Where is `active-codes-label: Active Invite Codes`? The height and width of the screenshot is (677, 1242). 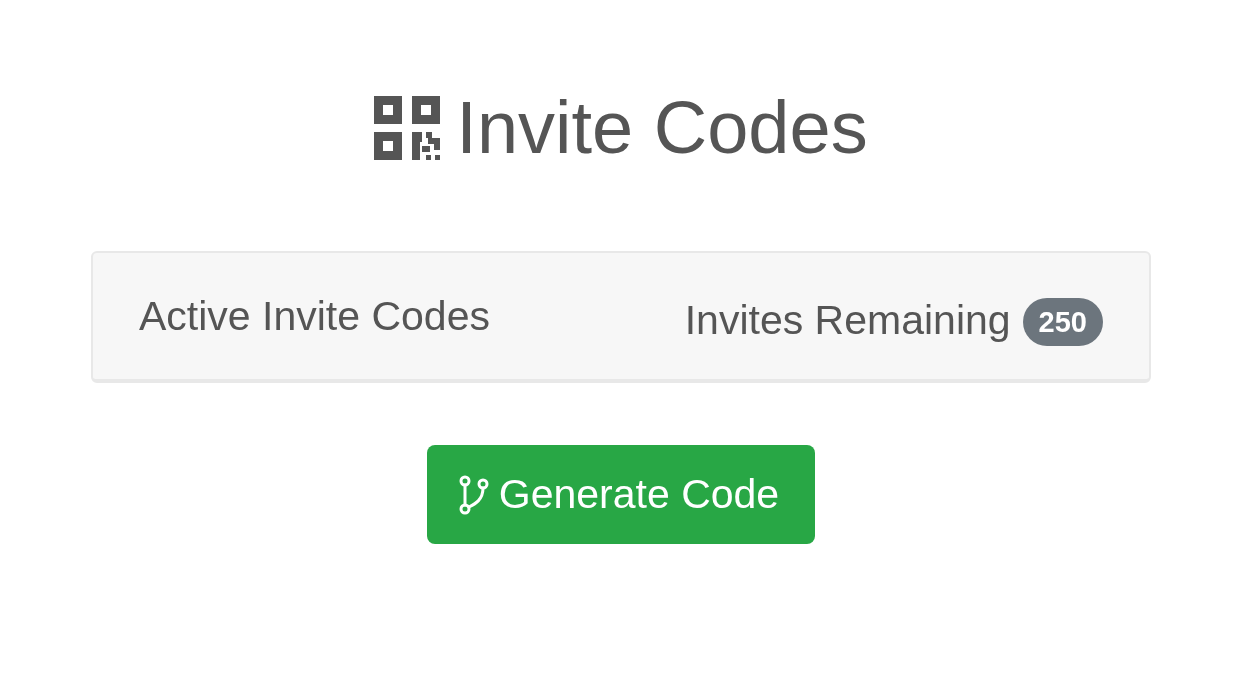
active-codes-label: Active Invite Codes is located at coordinates (314, 316).